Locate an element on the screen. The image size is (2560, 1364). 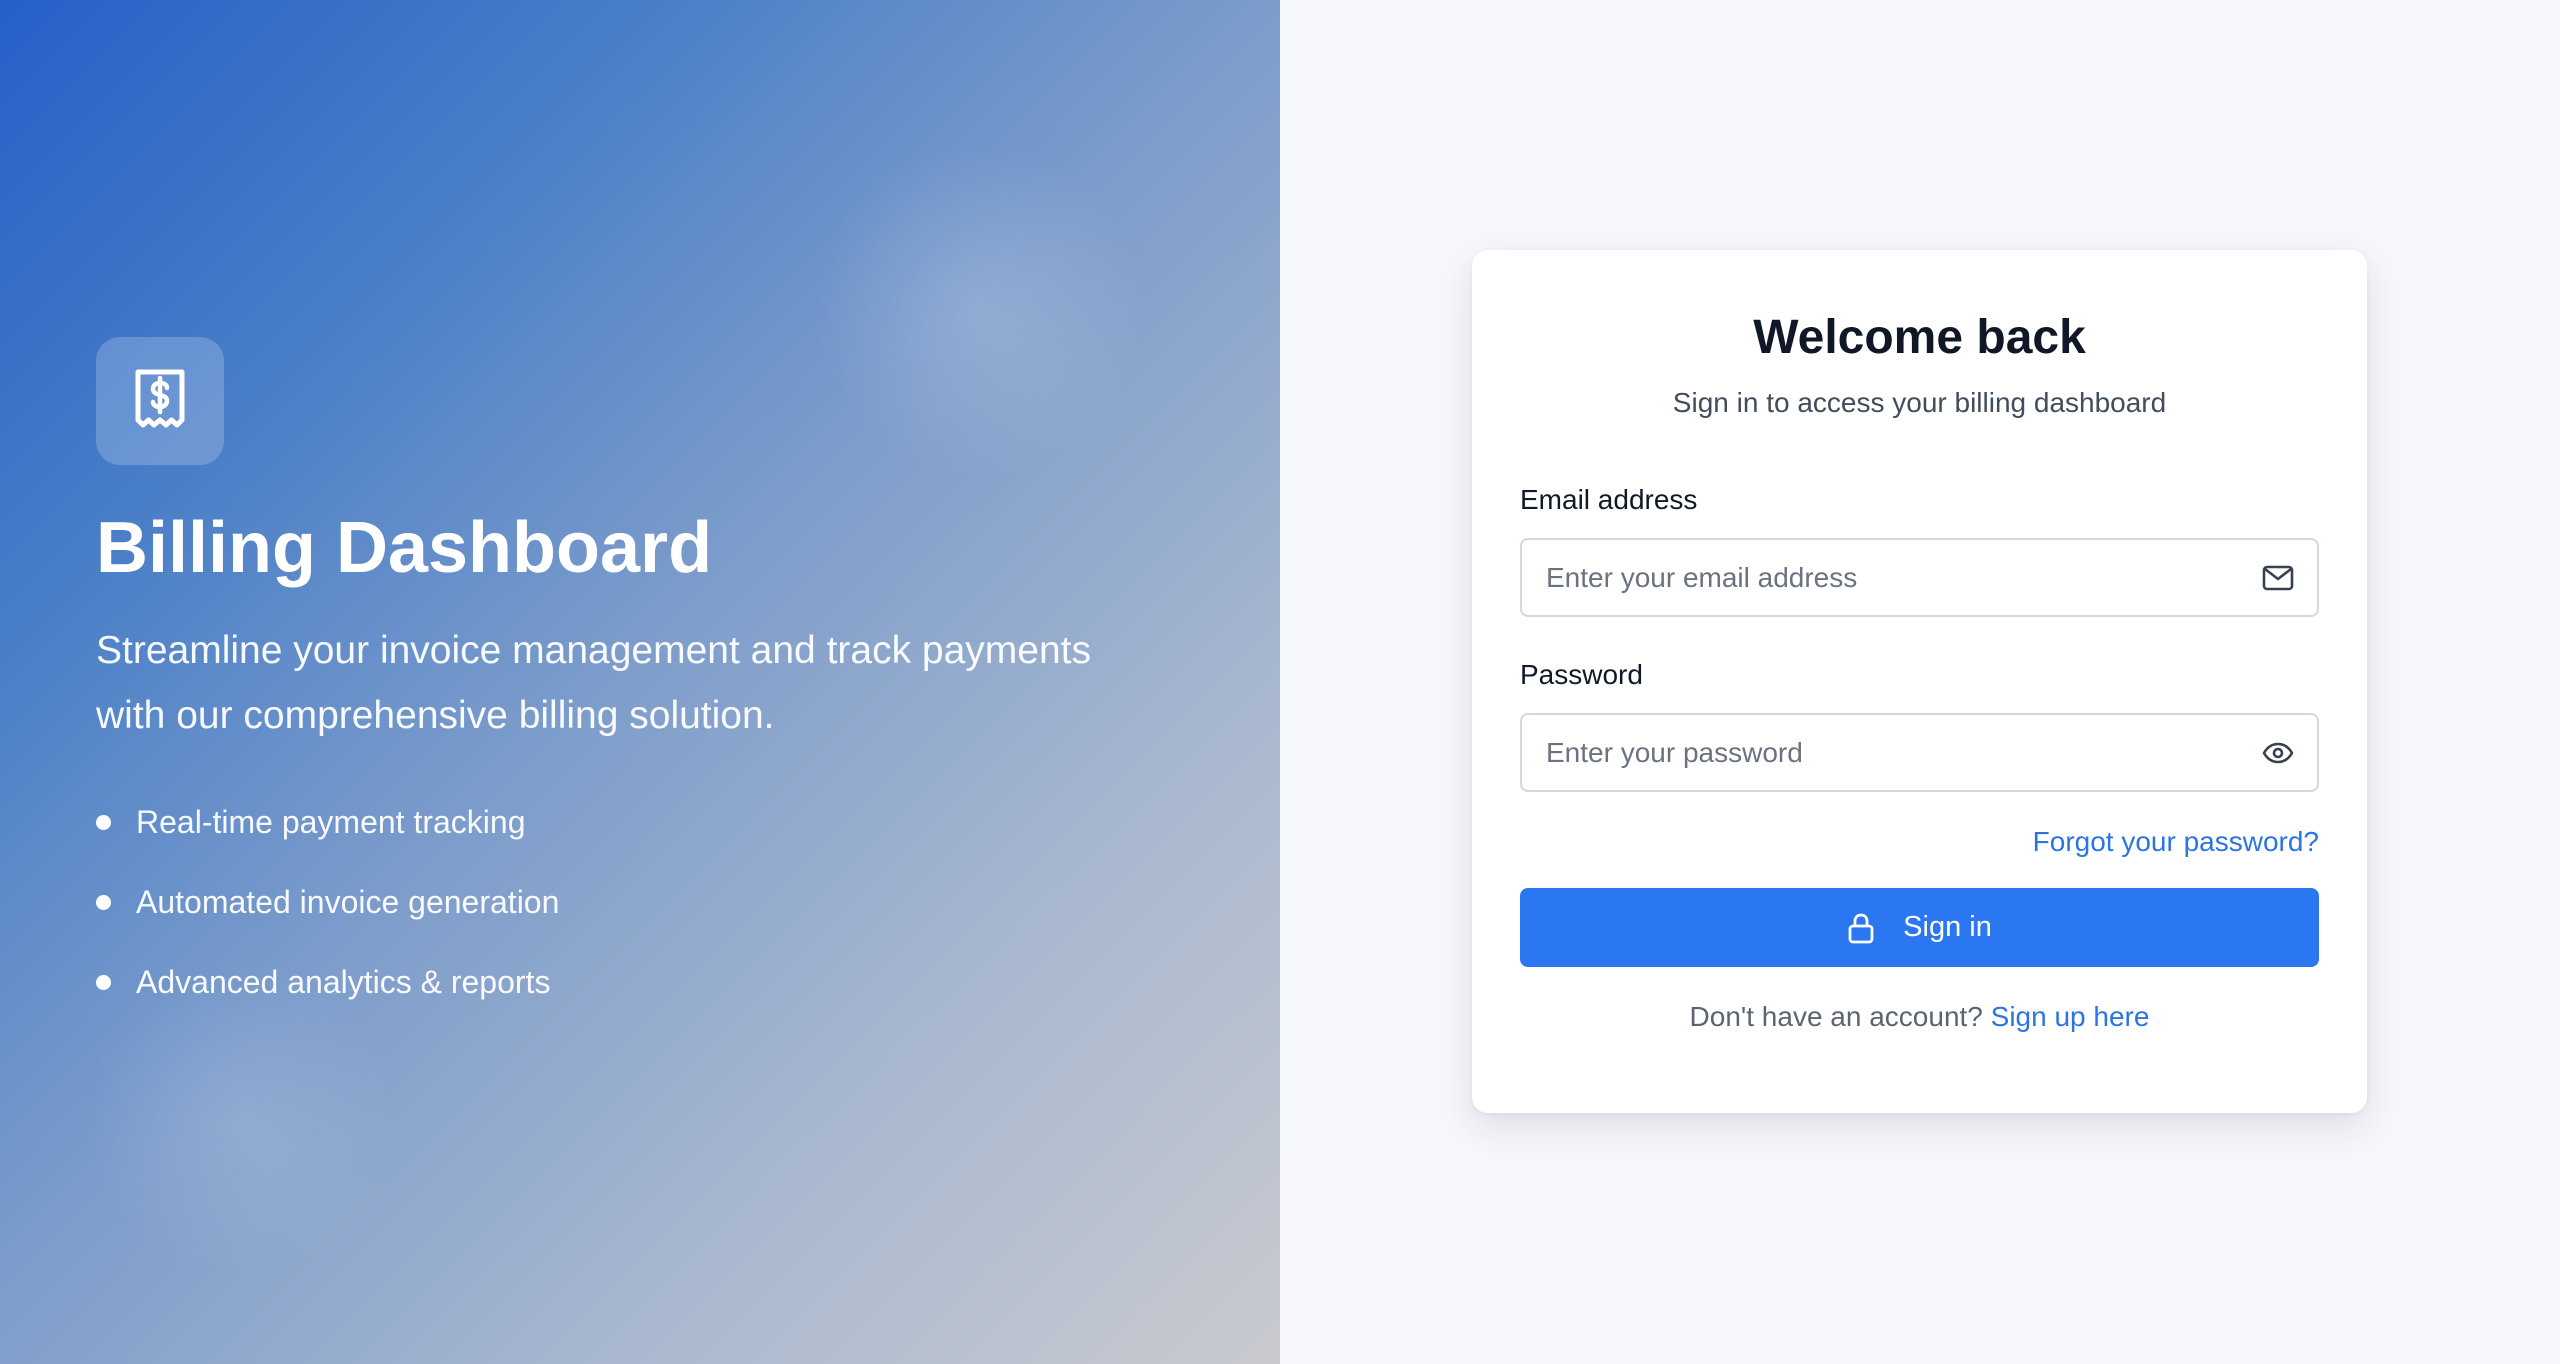
password-field-wrapper is located at coordinates (1919, 752).